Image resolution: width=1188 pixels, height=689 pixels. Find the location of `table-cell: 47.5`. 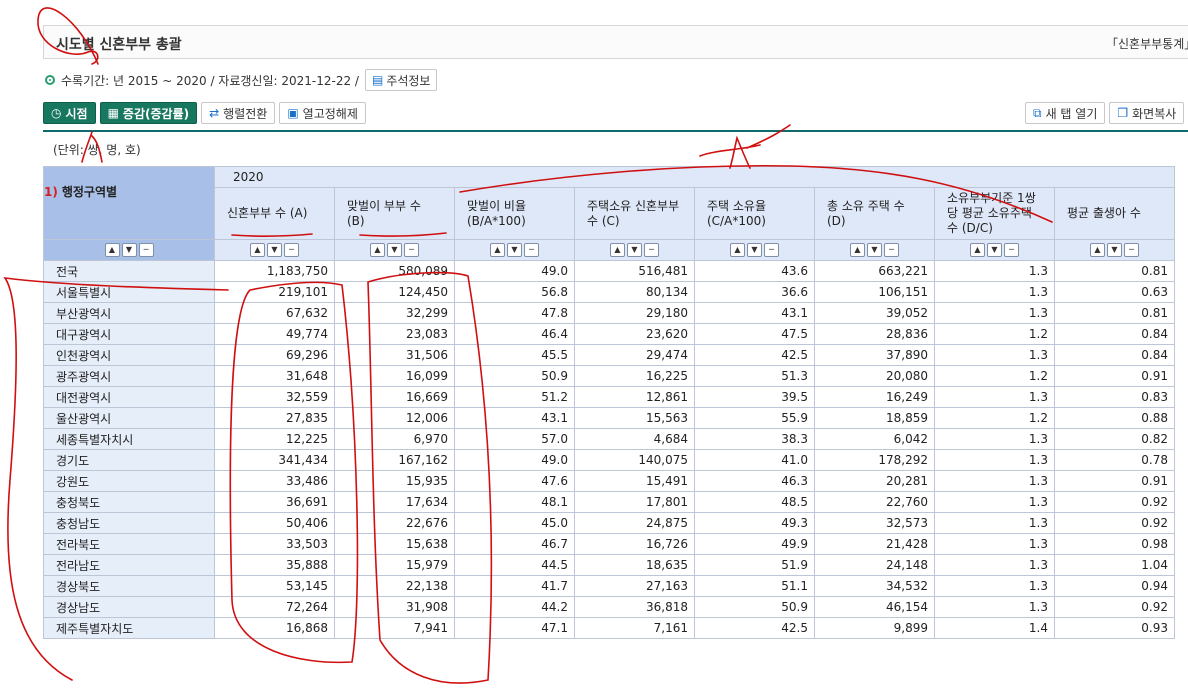

table-cell: 47.5 is located at coordinates (754, 334).